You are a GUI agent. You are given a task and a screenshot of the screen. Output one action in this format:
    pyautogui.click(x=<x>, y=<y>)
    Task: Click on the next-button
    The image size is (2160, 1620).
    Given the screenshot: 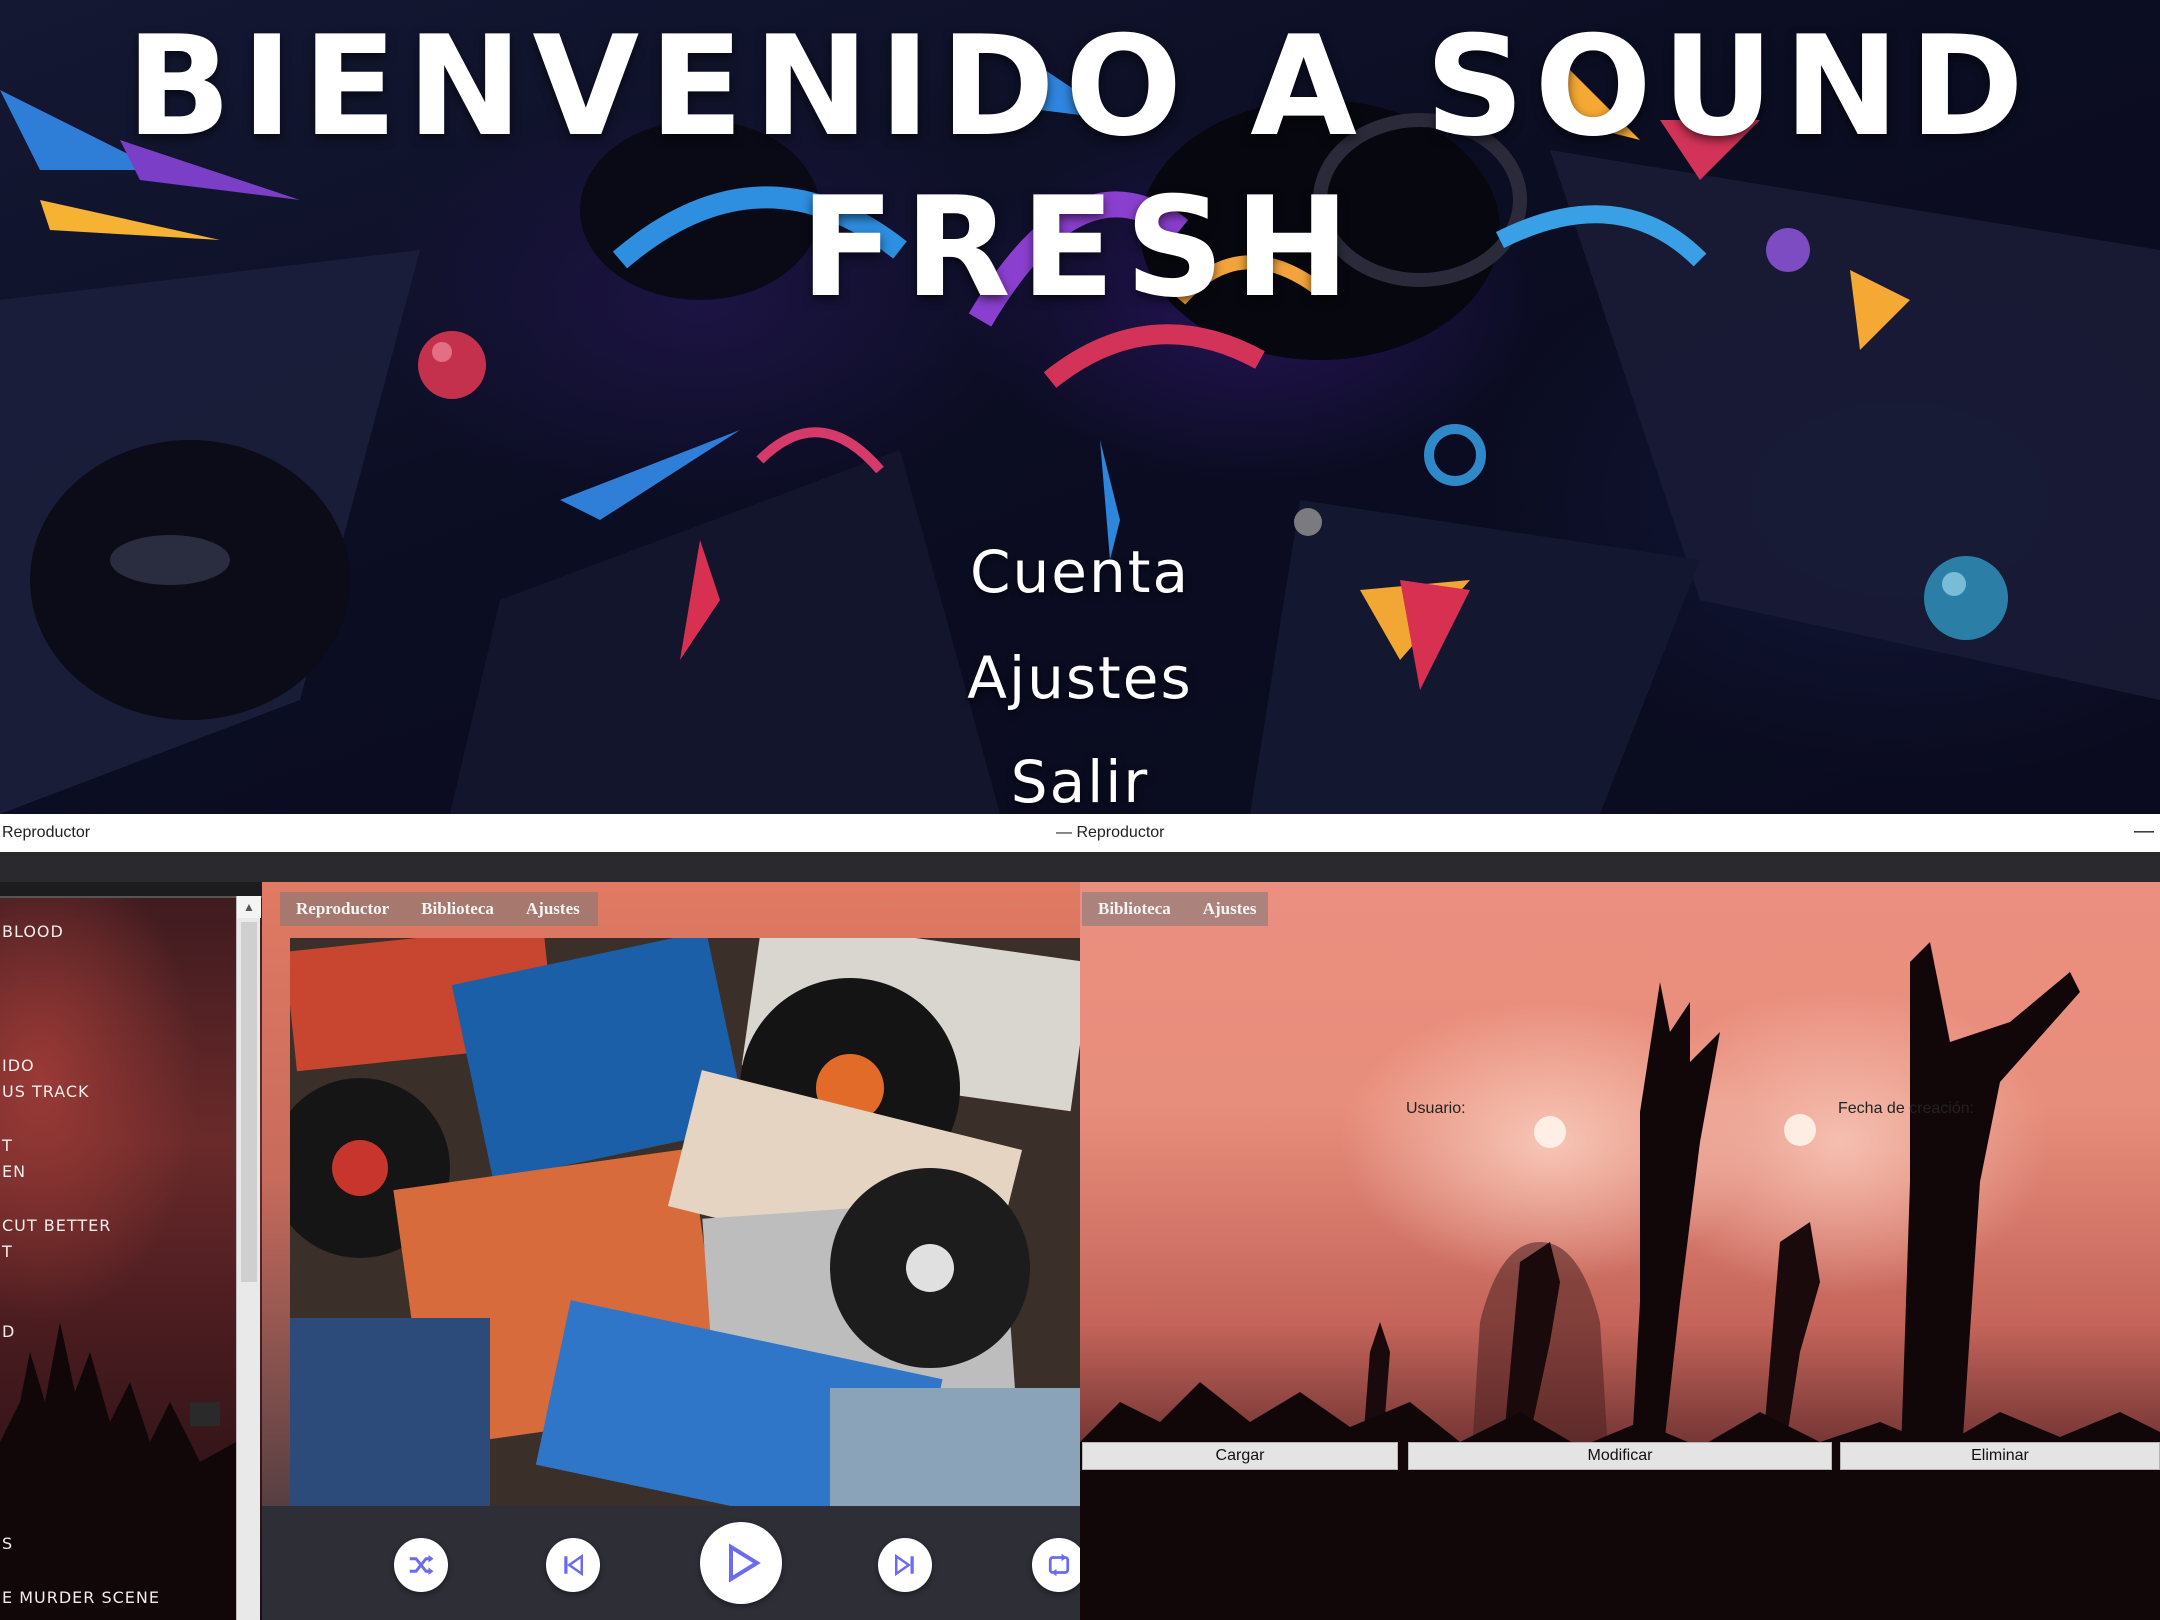 What is the action you would take?
    pyautogui.click(x=905, y=1565)
    